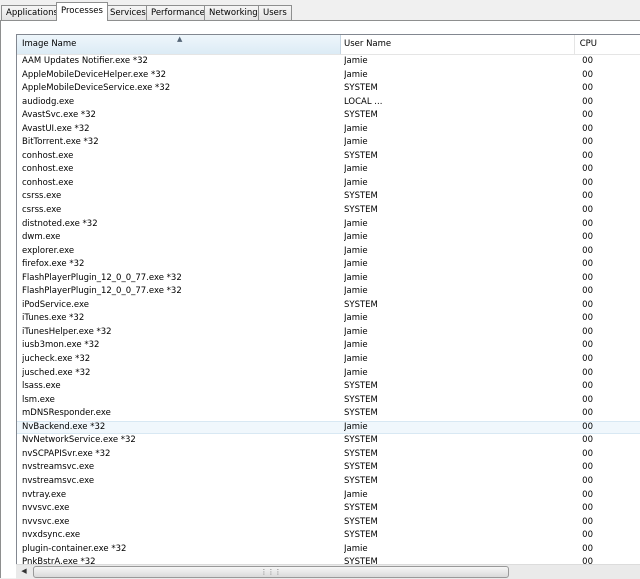 The image size is (640, 579). What do you see at coordinates (82, 11) in the screenshot?
I see `tab-processes: Processes` at bounding box center [82, 11].